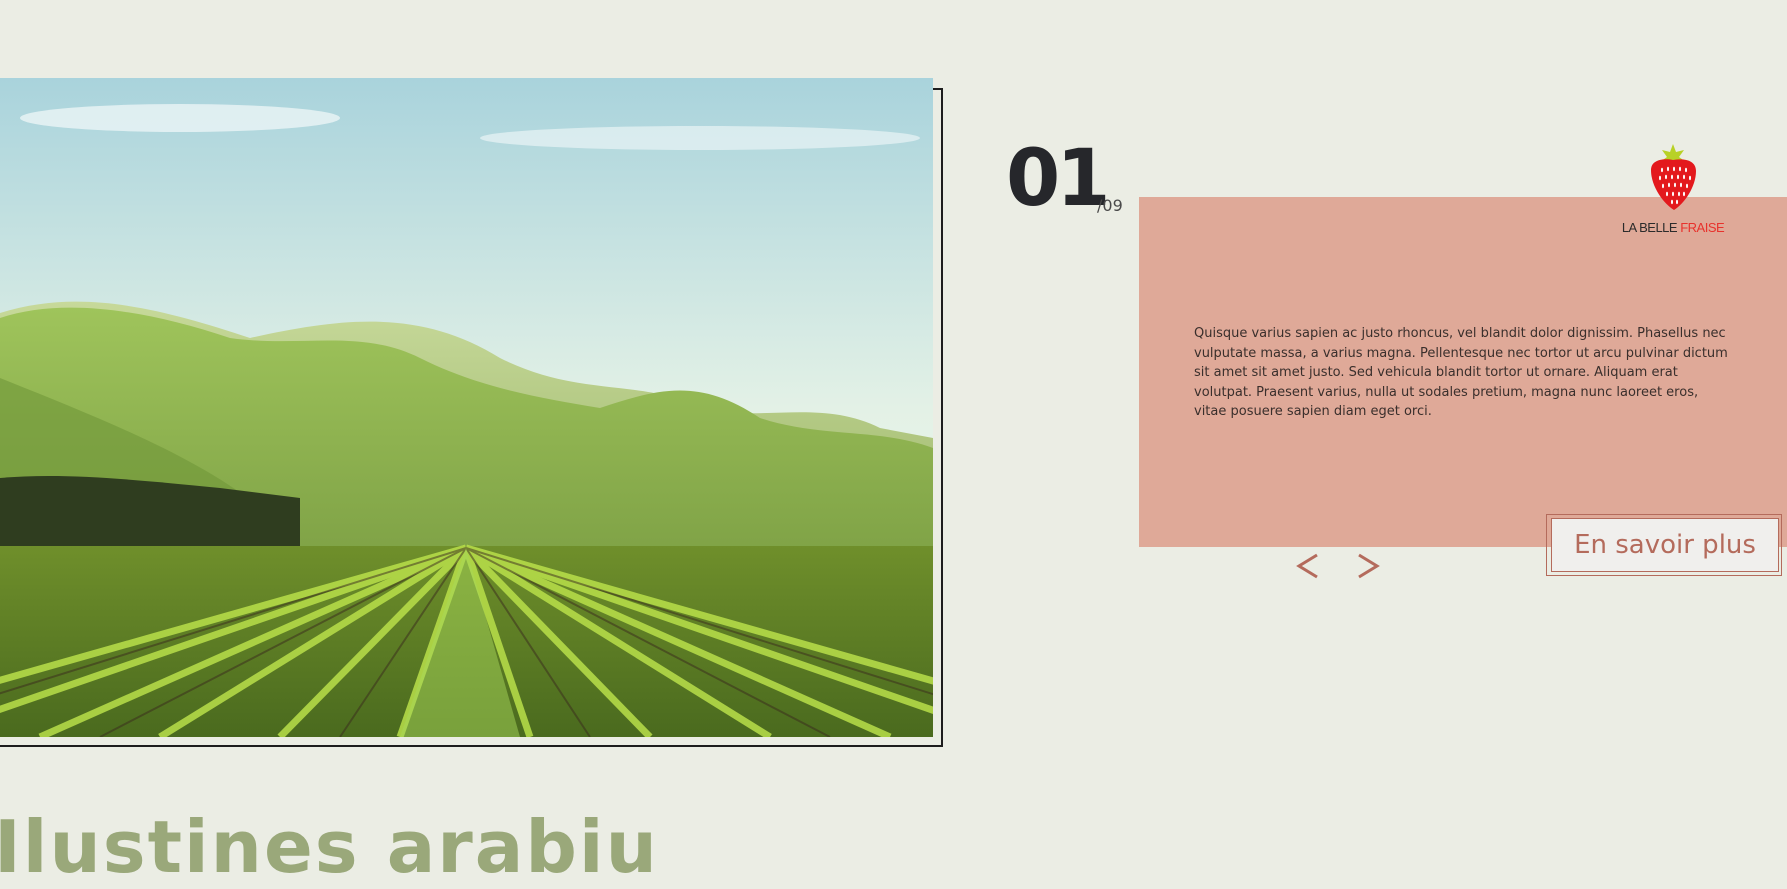 This screenshot has width=1787, height=889. What do you see at coordinates (1058, 179) in the screenshot?
I see `slide-counter-current: 01` at bounding box center [1058, 179].